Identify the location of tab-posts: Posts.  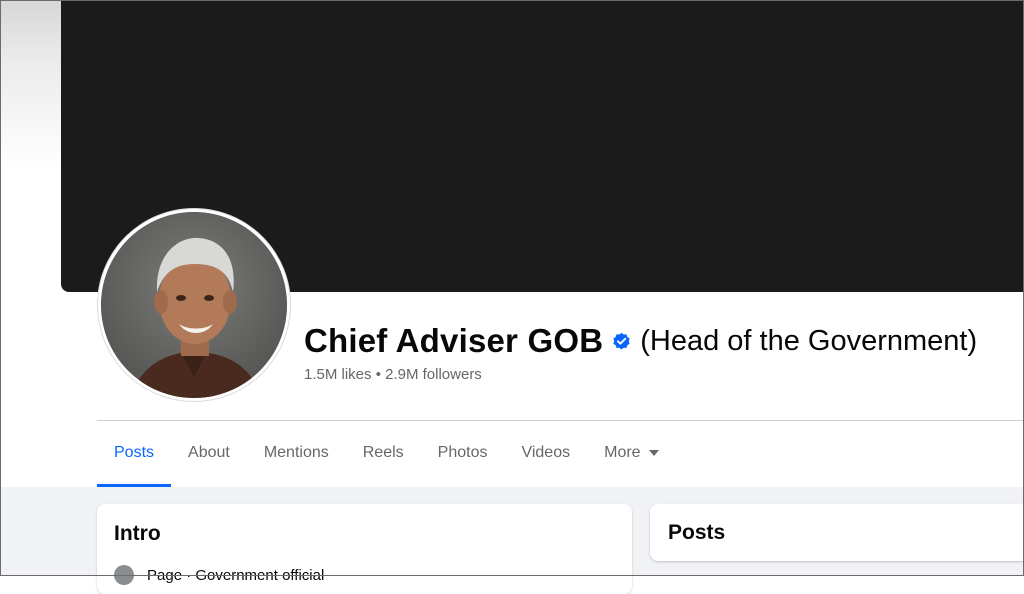
(134, 454).